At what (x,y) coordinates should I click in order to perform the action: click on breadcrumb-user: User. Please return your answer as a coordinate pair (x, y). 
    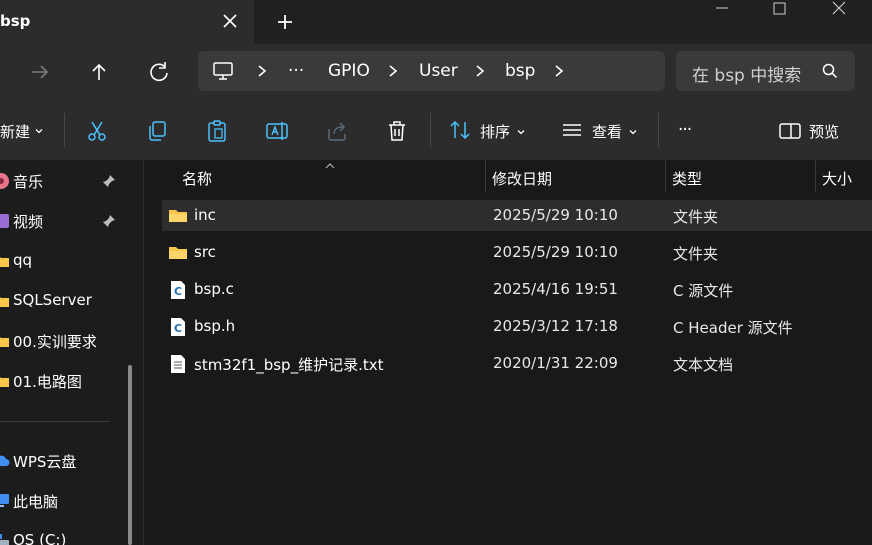
    Looking at the image, I should click on (438, 71).